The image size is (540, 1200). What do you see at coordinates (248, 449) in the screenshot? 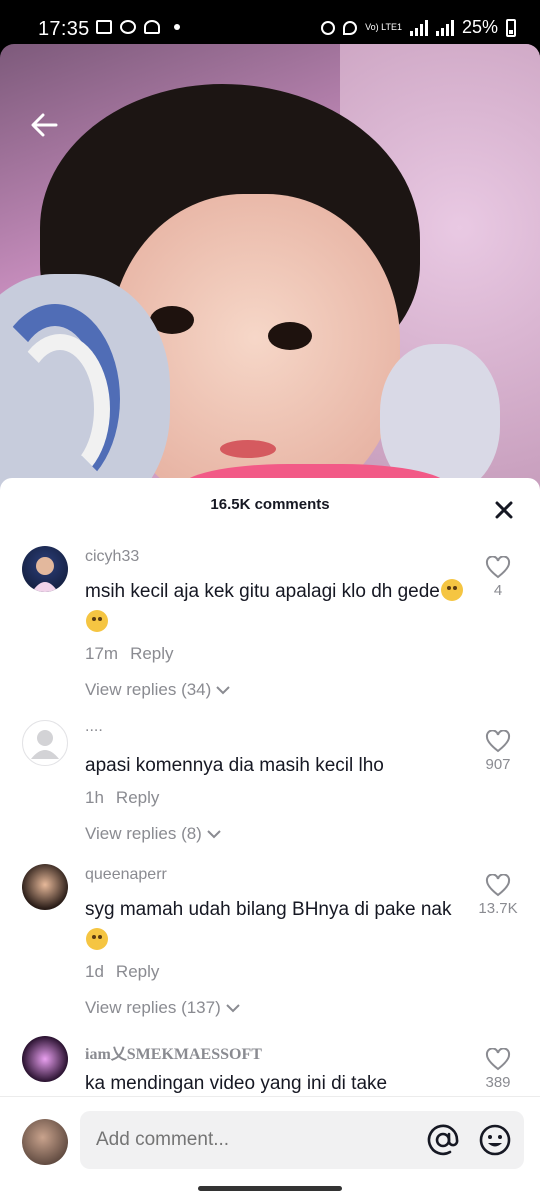
I see `baby-mouth` at bounding box center [248, 449].